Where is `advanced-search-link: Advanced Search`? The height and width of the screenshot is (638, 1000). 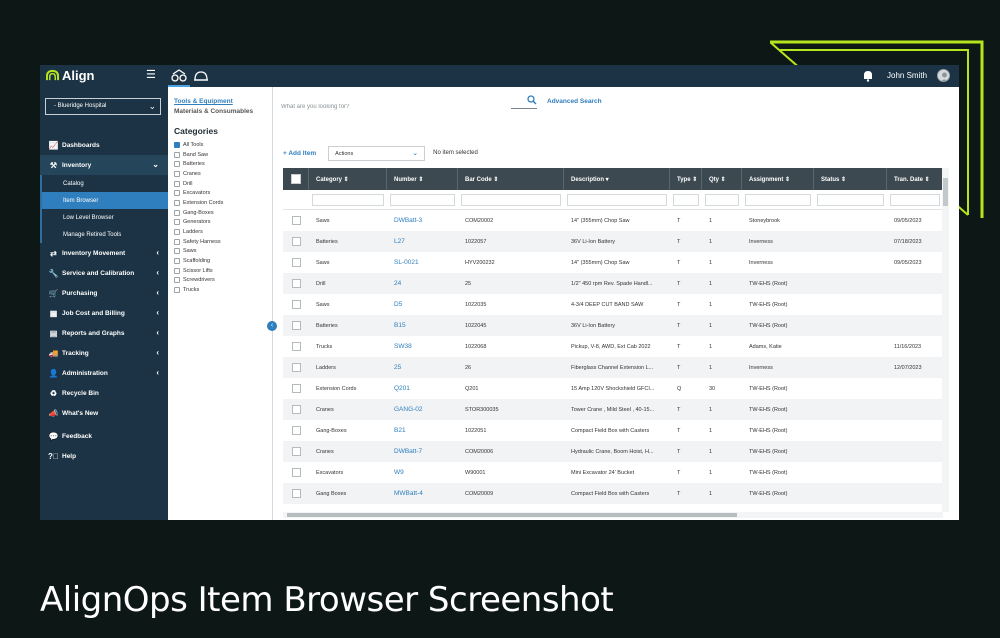
advanced-search-link: Advanced Search is located at coordinates (574, 101).